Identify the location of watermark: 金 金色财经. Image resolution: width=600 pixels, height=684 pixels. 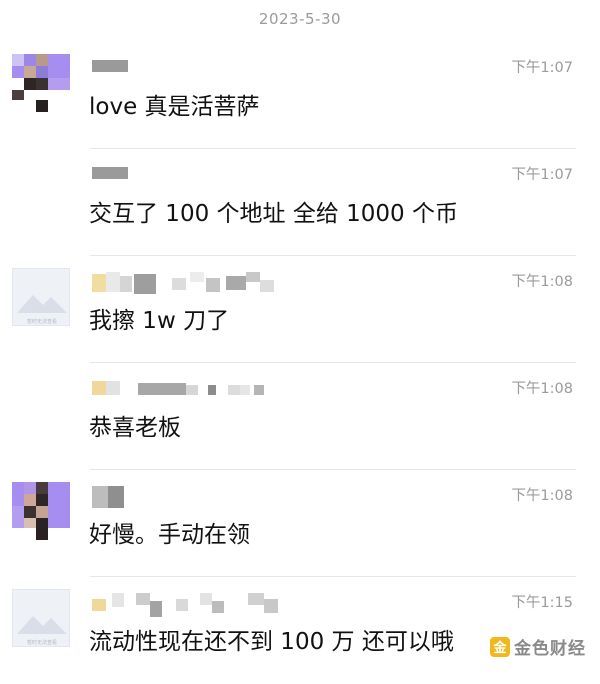
(538, 646).